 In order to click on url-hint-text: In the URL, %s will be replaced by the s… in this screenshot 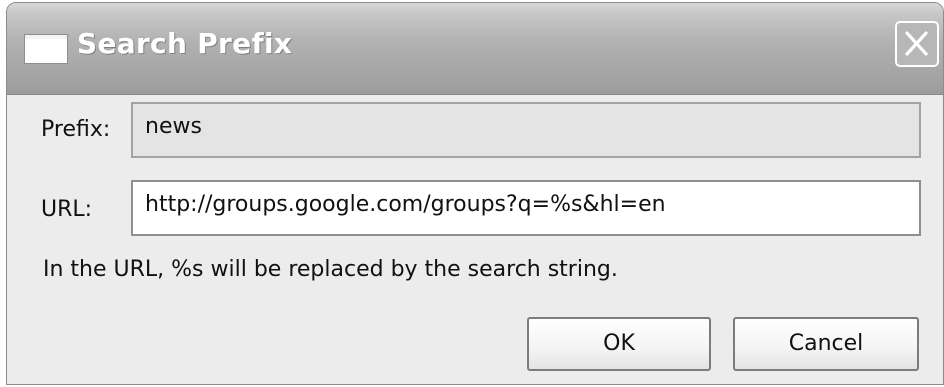, I will do `click(330, 269)`.